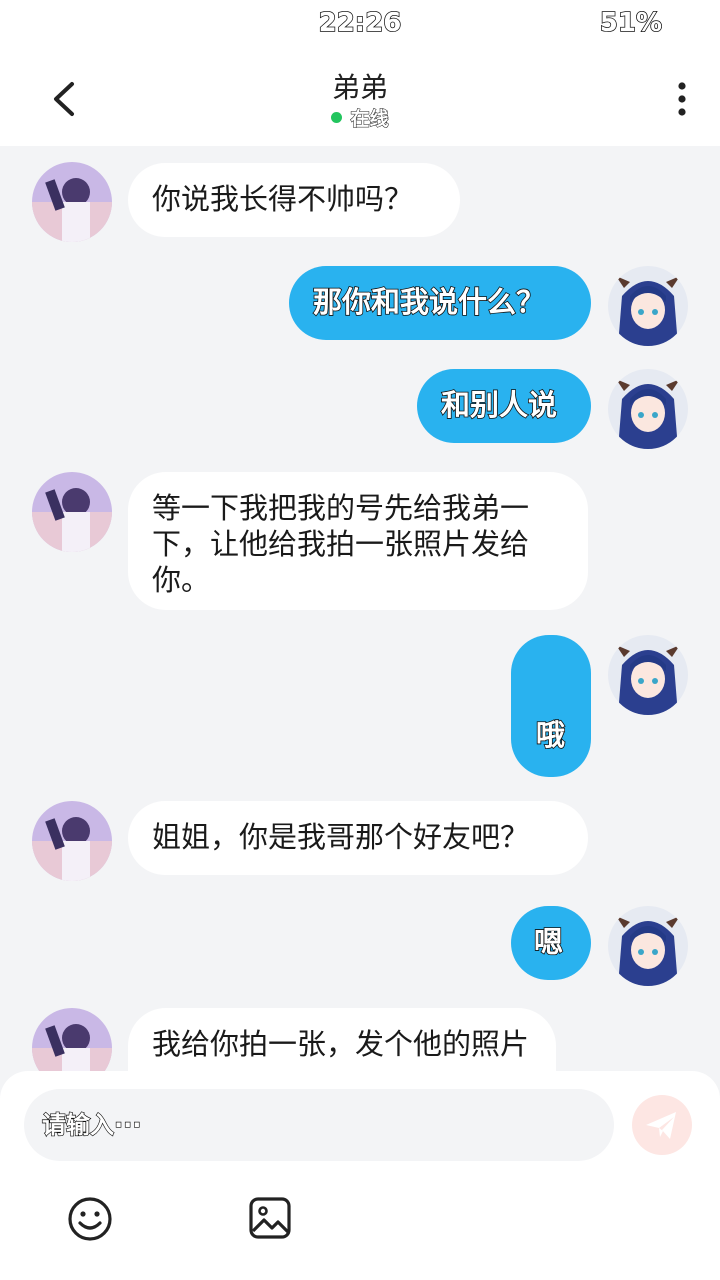  I want to click on smiley-icon, so click(90, 1219).